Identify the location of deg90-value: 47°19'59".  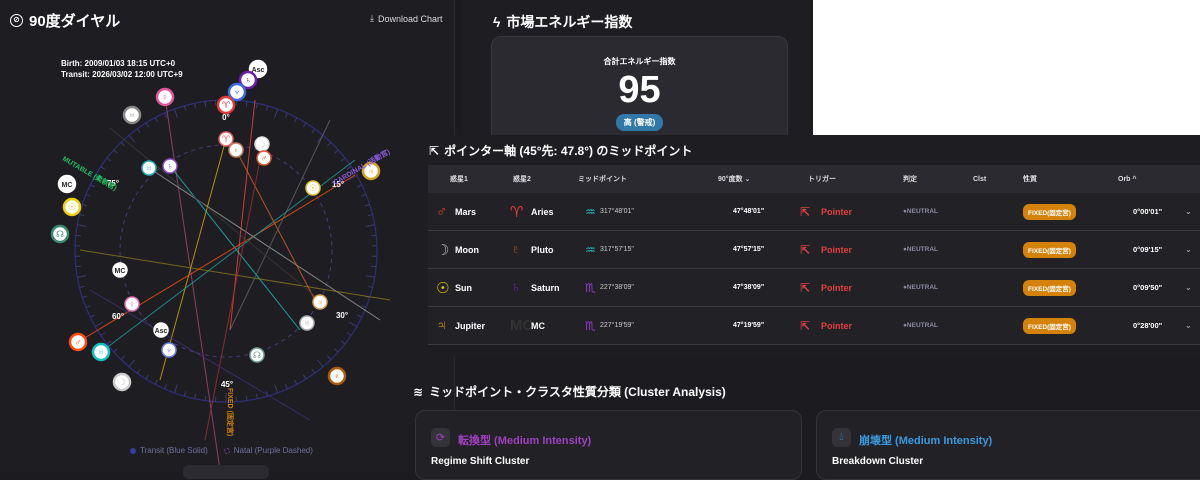
(748, 325).